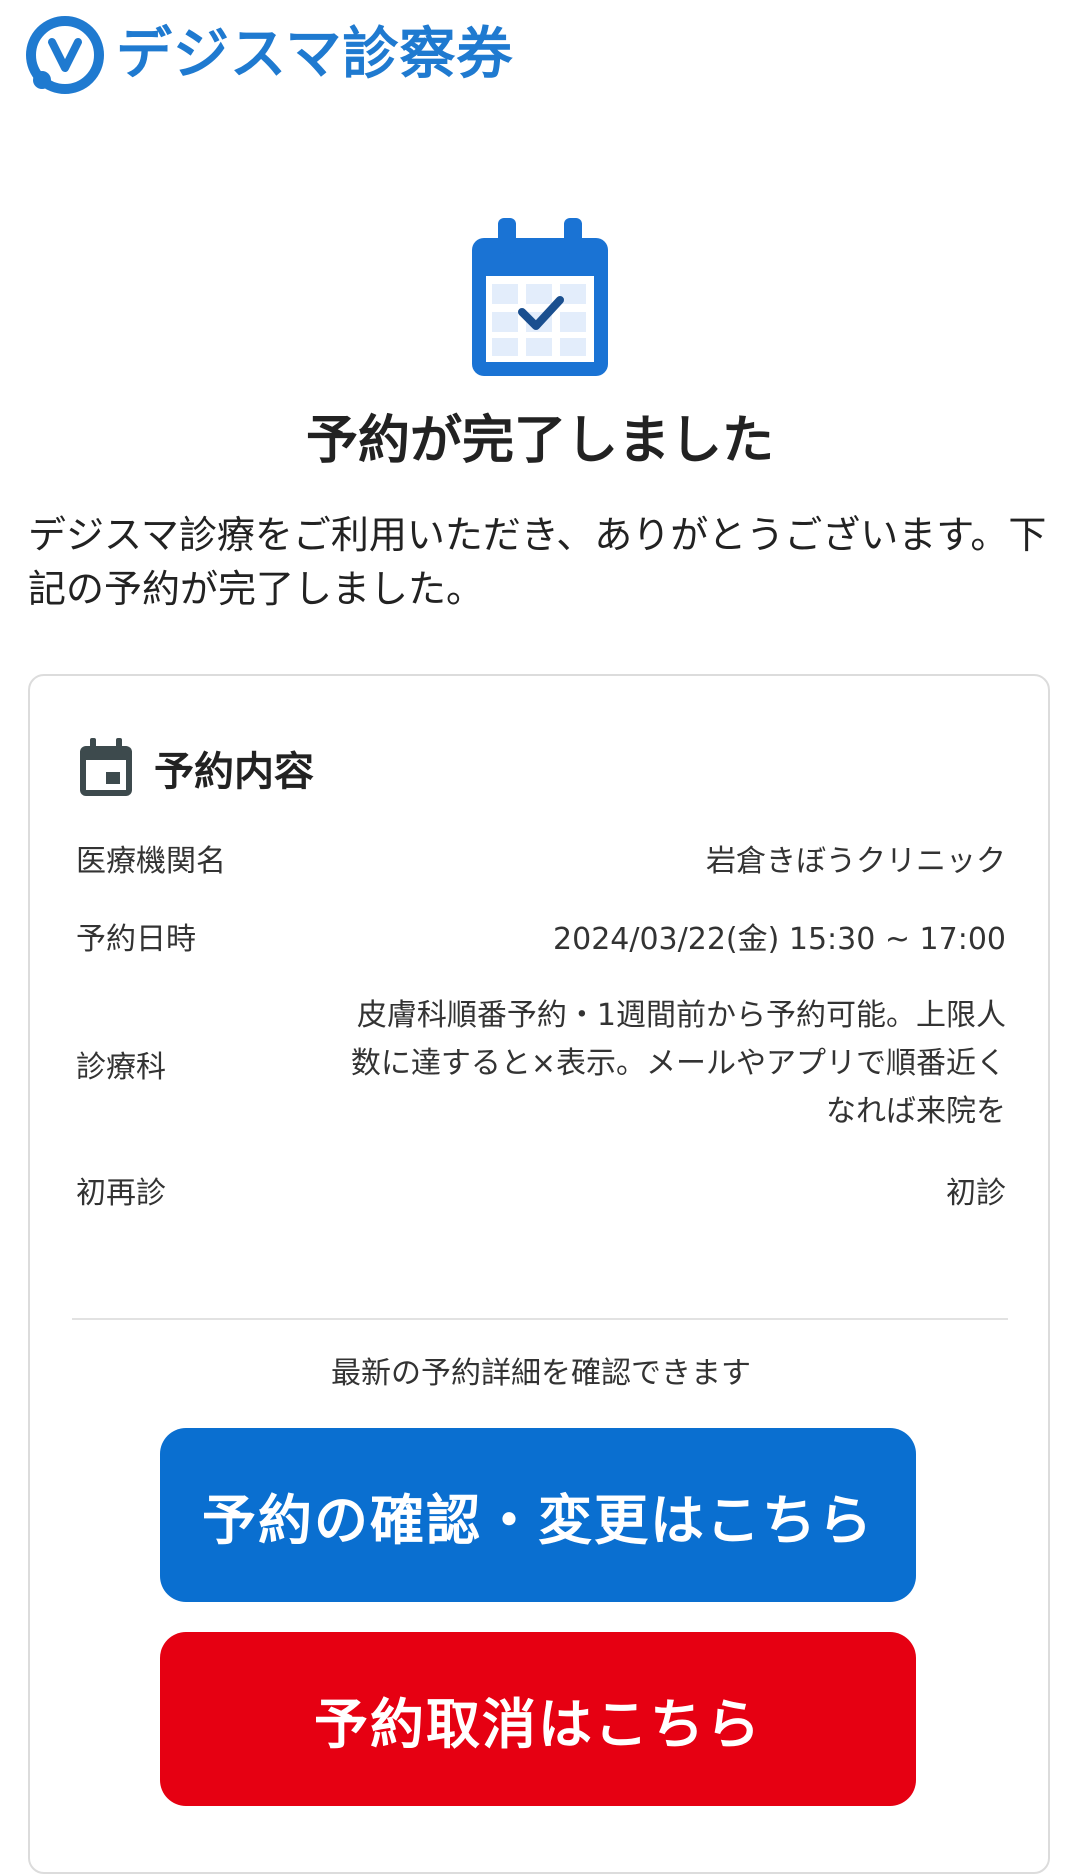 Image resolution: width=1080 pixels, height=1874 pixels. I want to click on page-title: 予約が完了しました, so click(539, 441).